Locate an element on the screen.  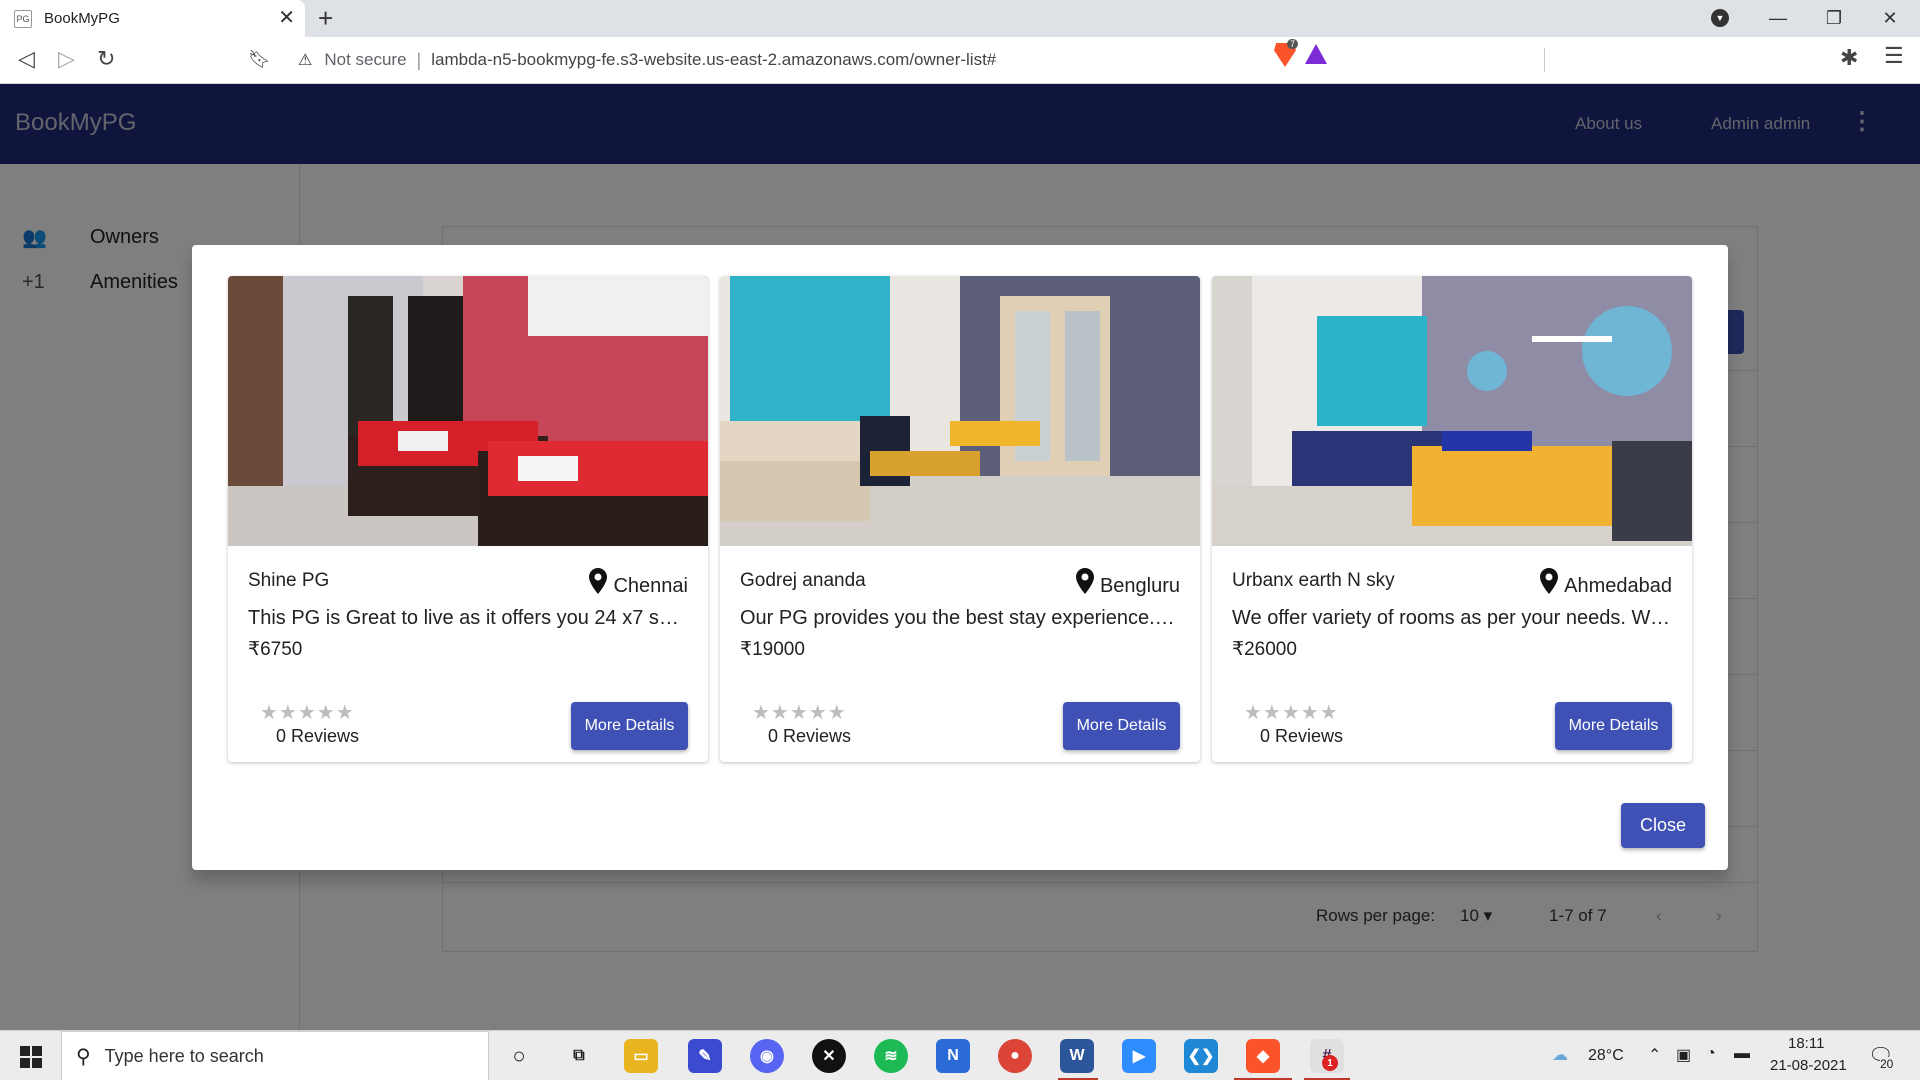
pg-location: Ahmedabad is located at coordinates (1606, 582).